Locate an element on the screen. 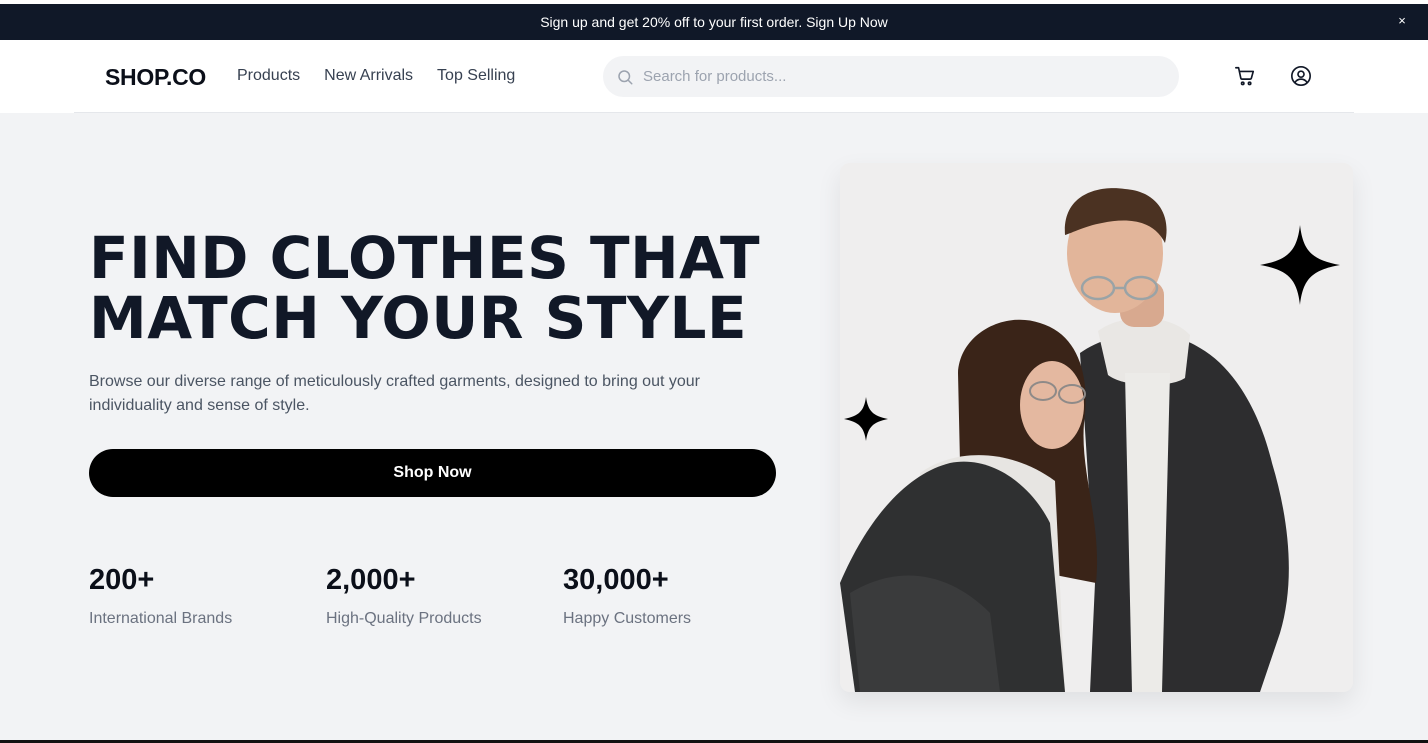 The width and height of the screenshot is (1428, 743). hero-headline: FIND CLOTHES THAT MATCH YOUR STYLE is located at coordinates (439, 288).